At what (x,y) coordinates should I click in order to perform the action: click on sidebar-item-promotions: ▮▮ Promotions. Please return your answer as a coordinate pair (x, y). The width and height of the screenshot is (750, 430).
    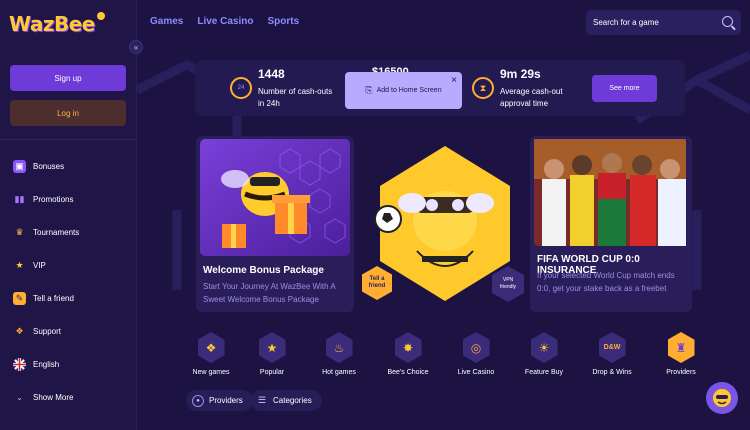
    Looking at the image, I should click on (68, 199).